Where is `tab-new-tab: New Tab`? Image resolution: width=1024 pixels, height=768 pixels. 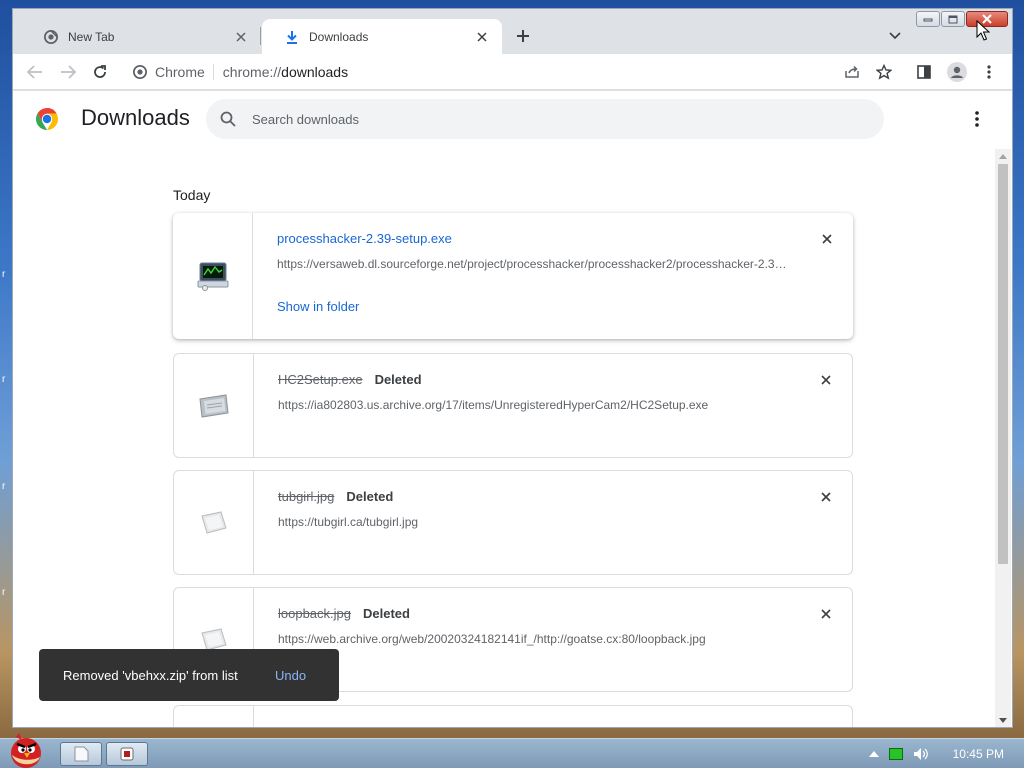
tab-new-tab: New Tab is located at coordinates (141, 36).